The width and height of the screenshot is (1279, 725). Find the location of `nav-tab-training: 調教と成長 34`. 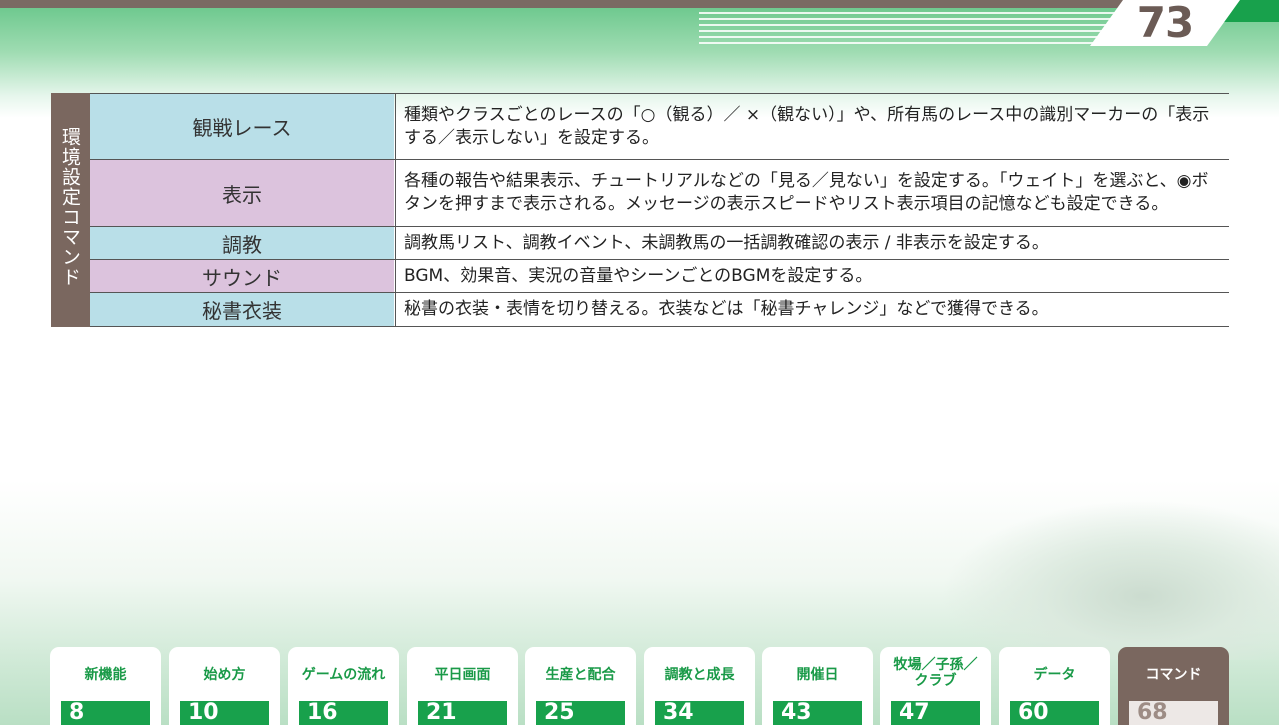

nav-tab-training: 調教と成長 34 is located at coordinates (699, 686).